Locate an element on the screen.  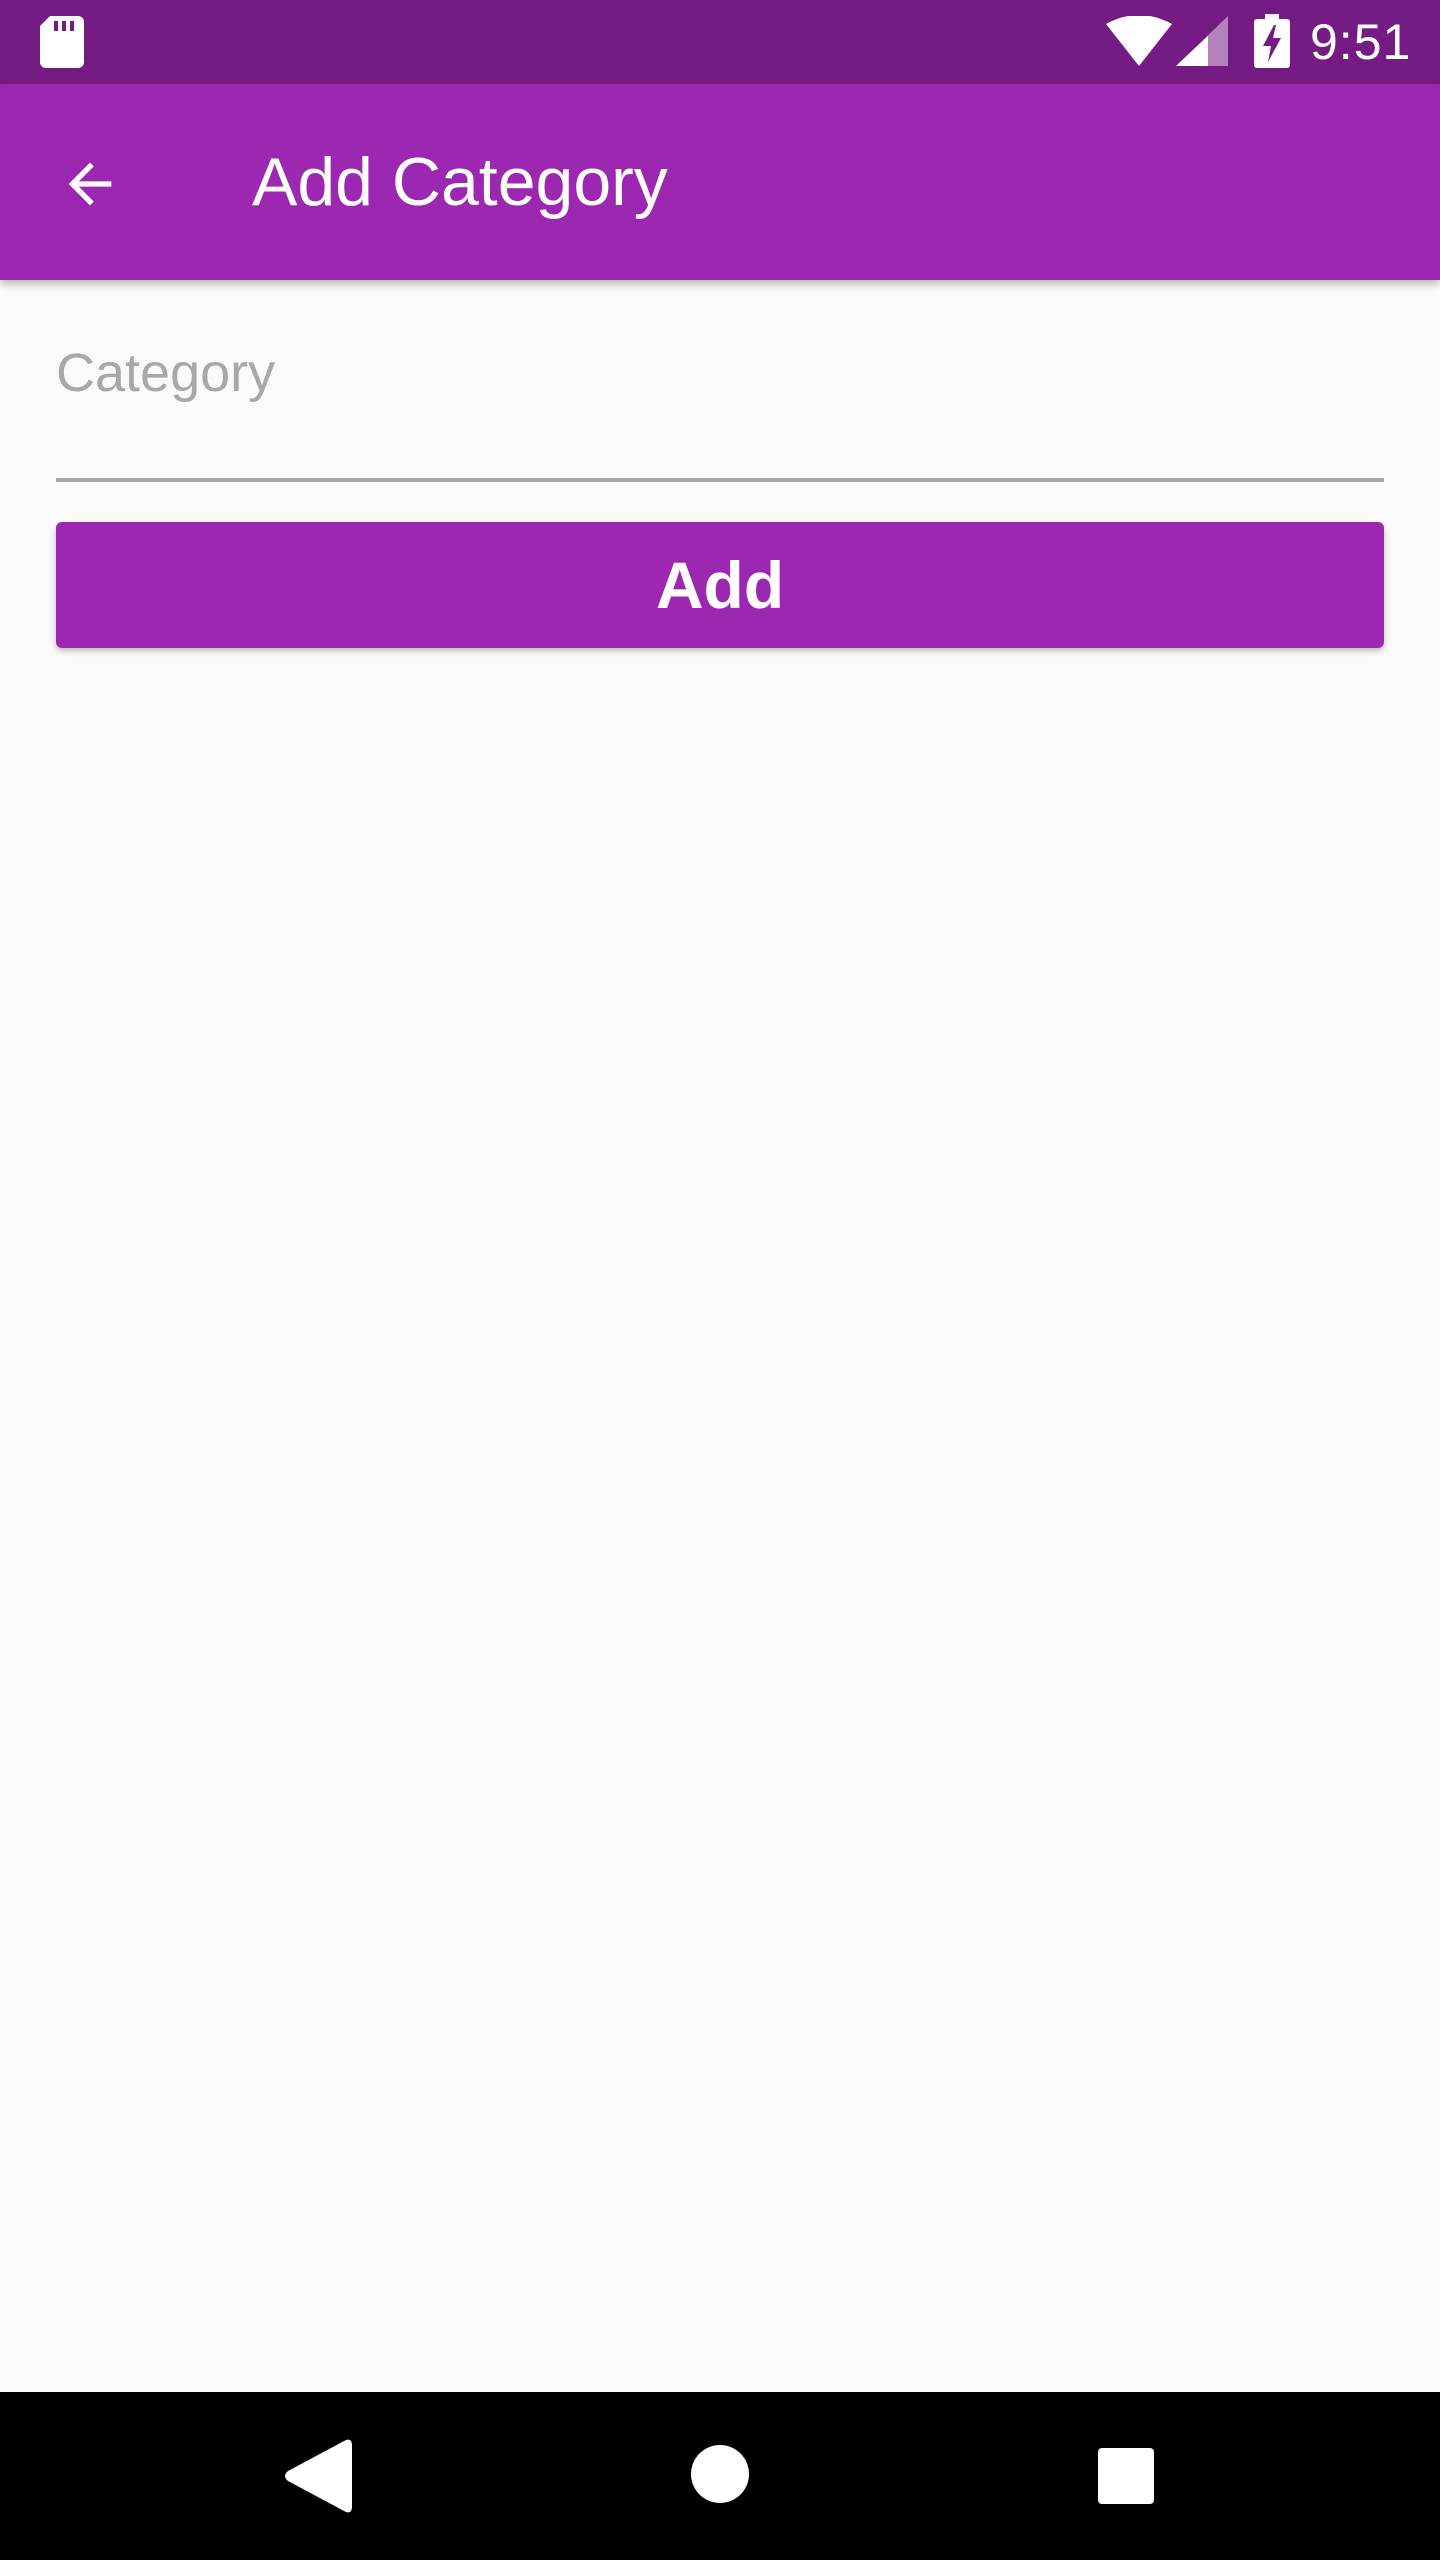
back-button is located at coordinates (90, 184).